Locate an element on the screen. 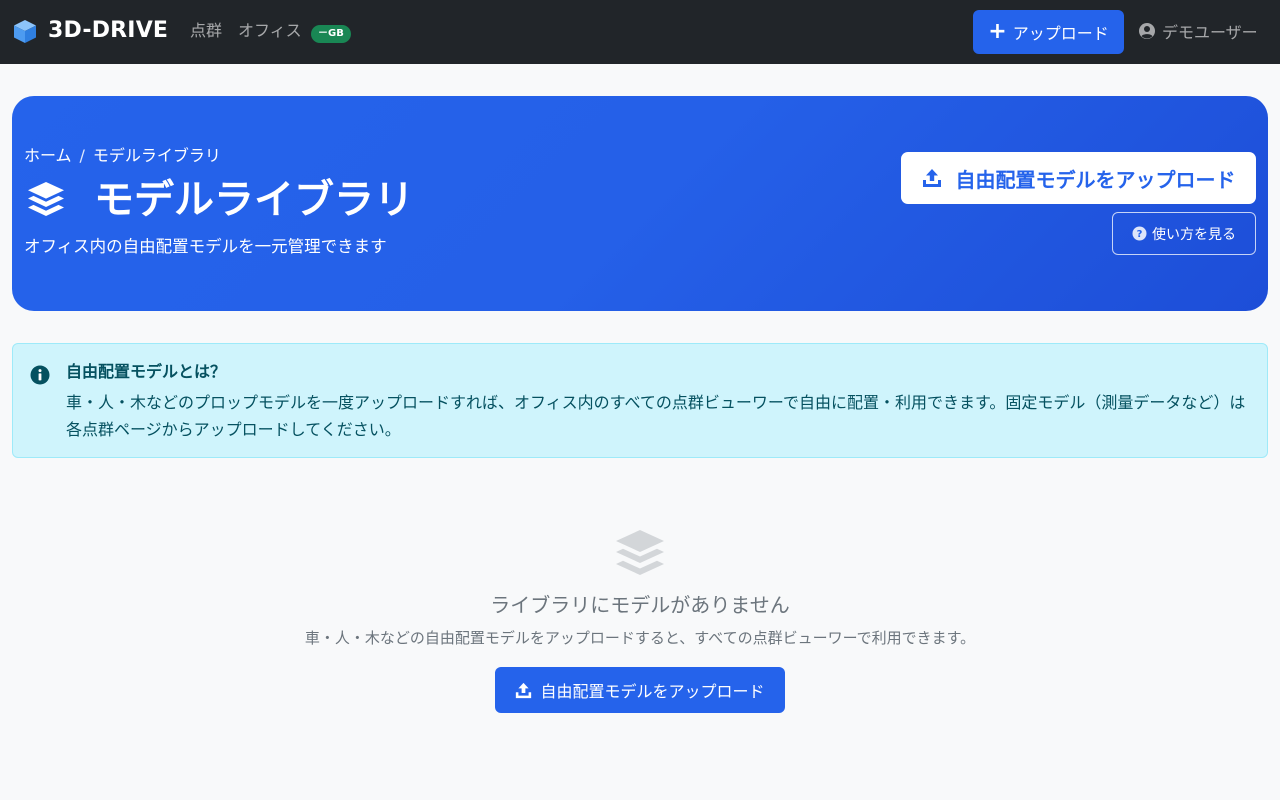  empty-state-upload-button: 自由配置モデルをアップロード is located at coordinates (640, 690).